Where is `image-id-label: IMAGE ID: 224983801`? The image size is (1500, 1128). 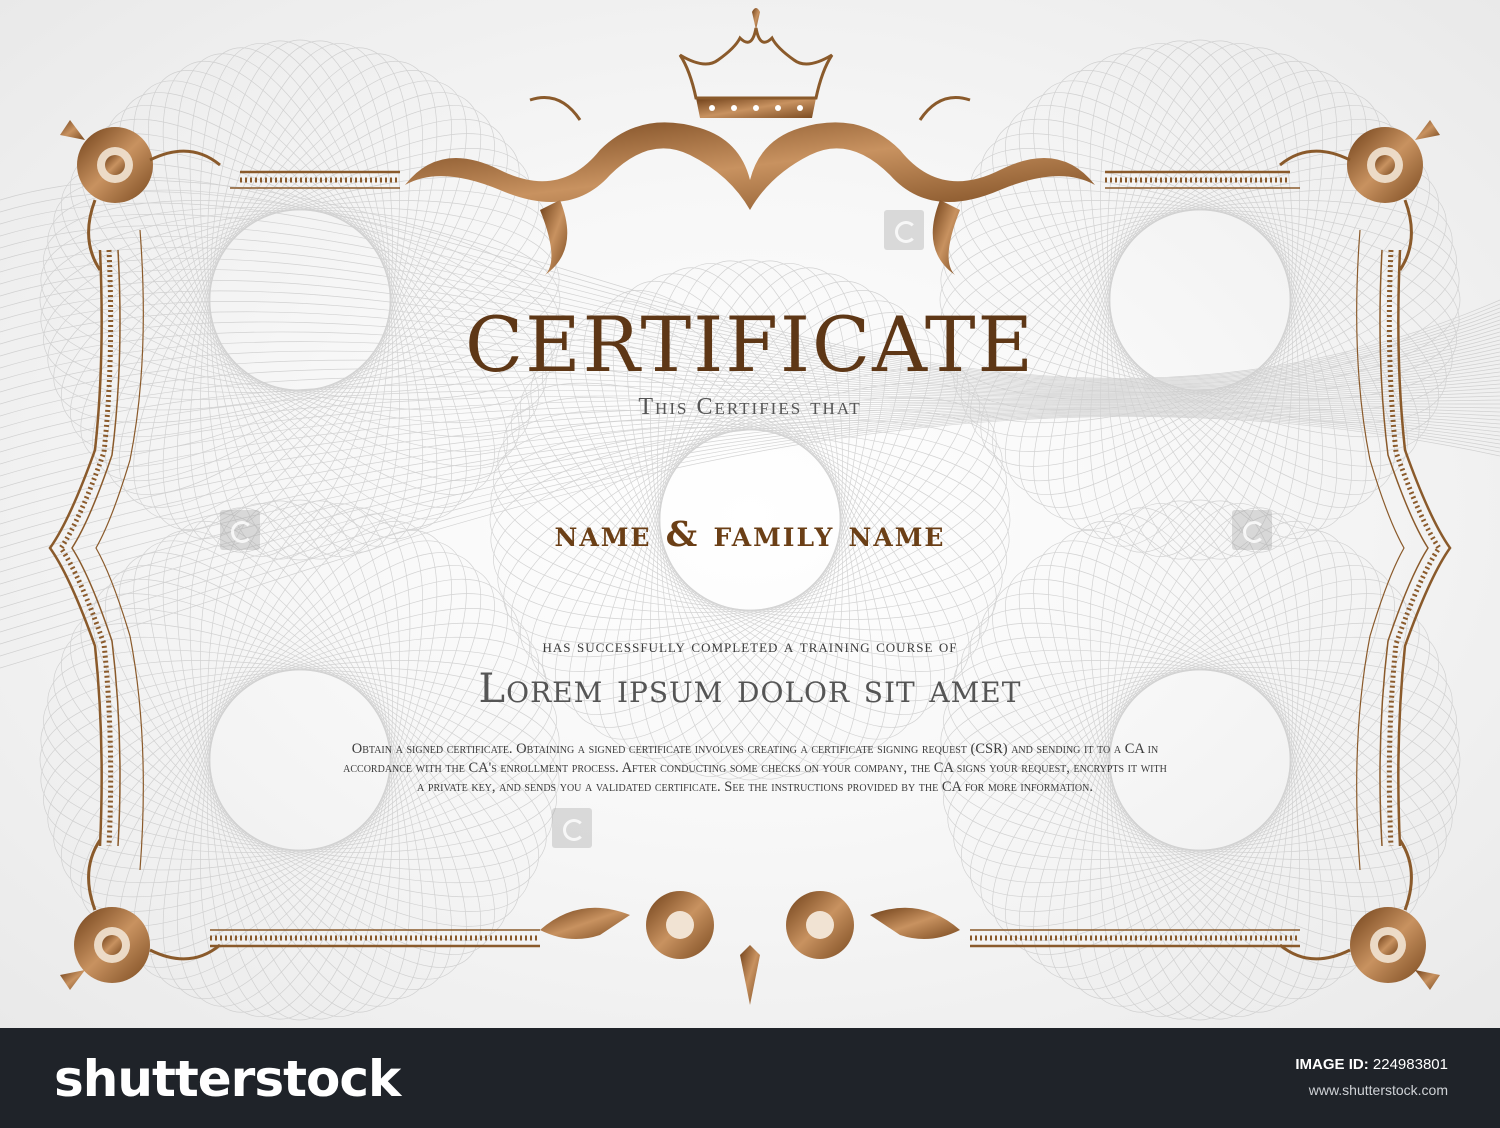
image-id-label: IMAGE ID: 224983801 is located at coordinates (1371, 1064).